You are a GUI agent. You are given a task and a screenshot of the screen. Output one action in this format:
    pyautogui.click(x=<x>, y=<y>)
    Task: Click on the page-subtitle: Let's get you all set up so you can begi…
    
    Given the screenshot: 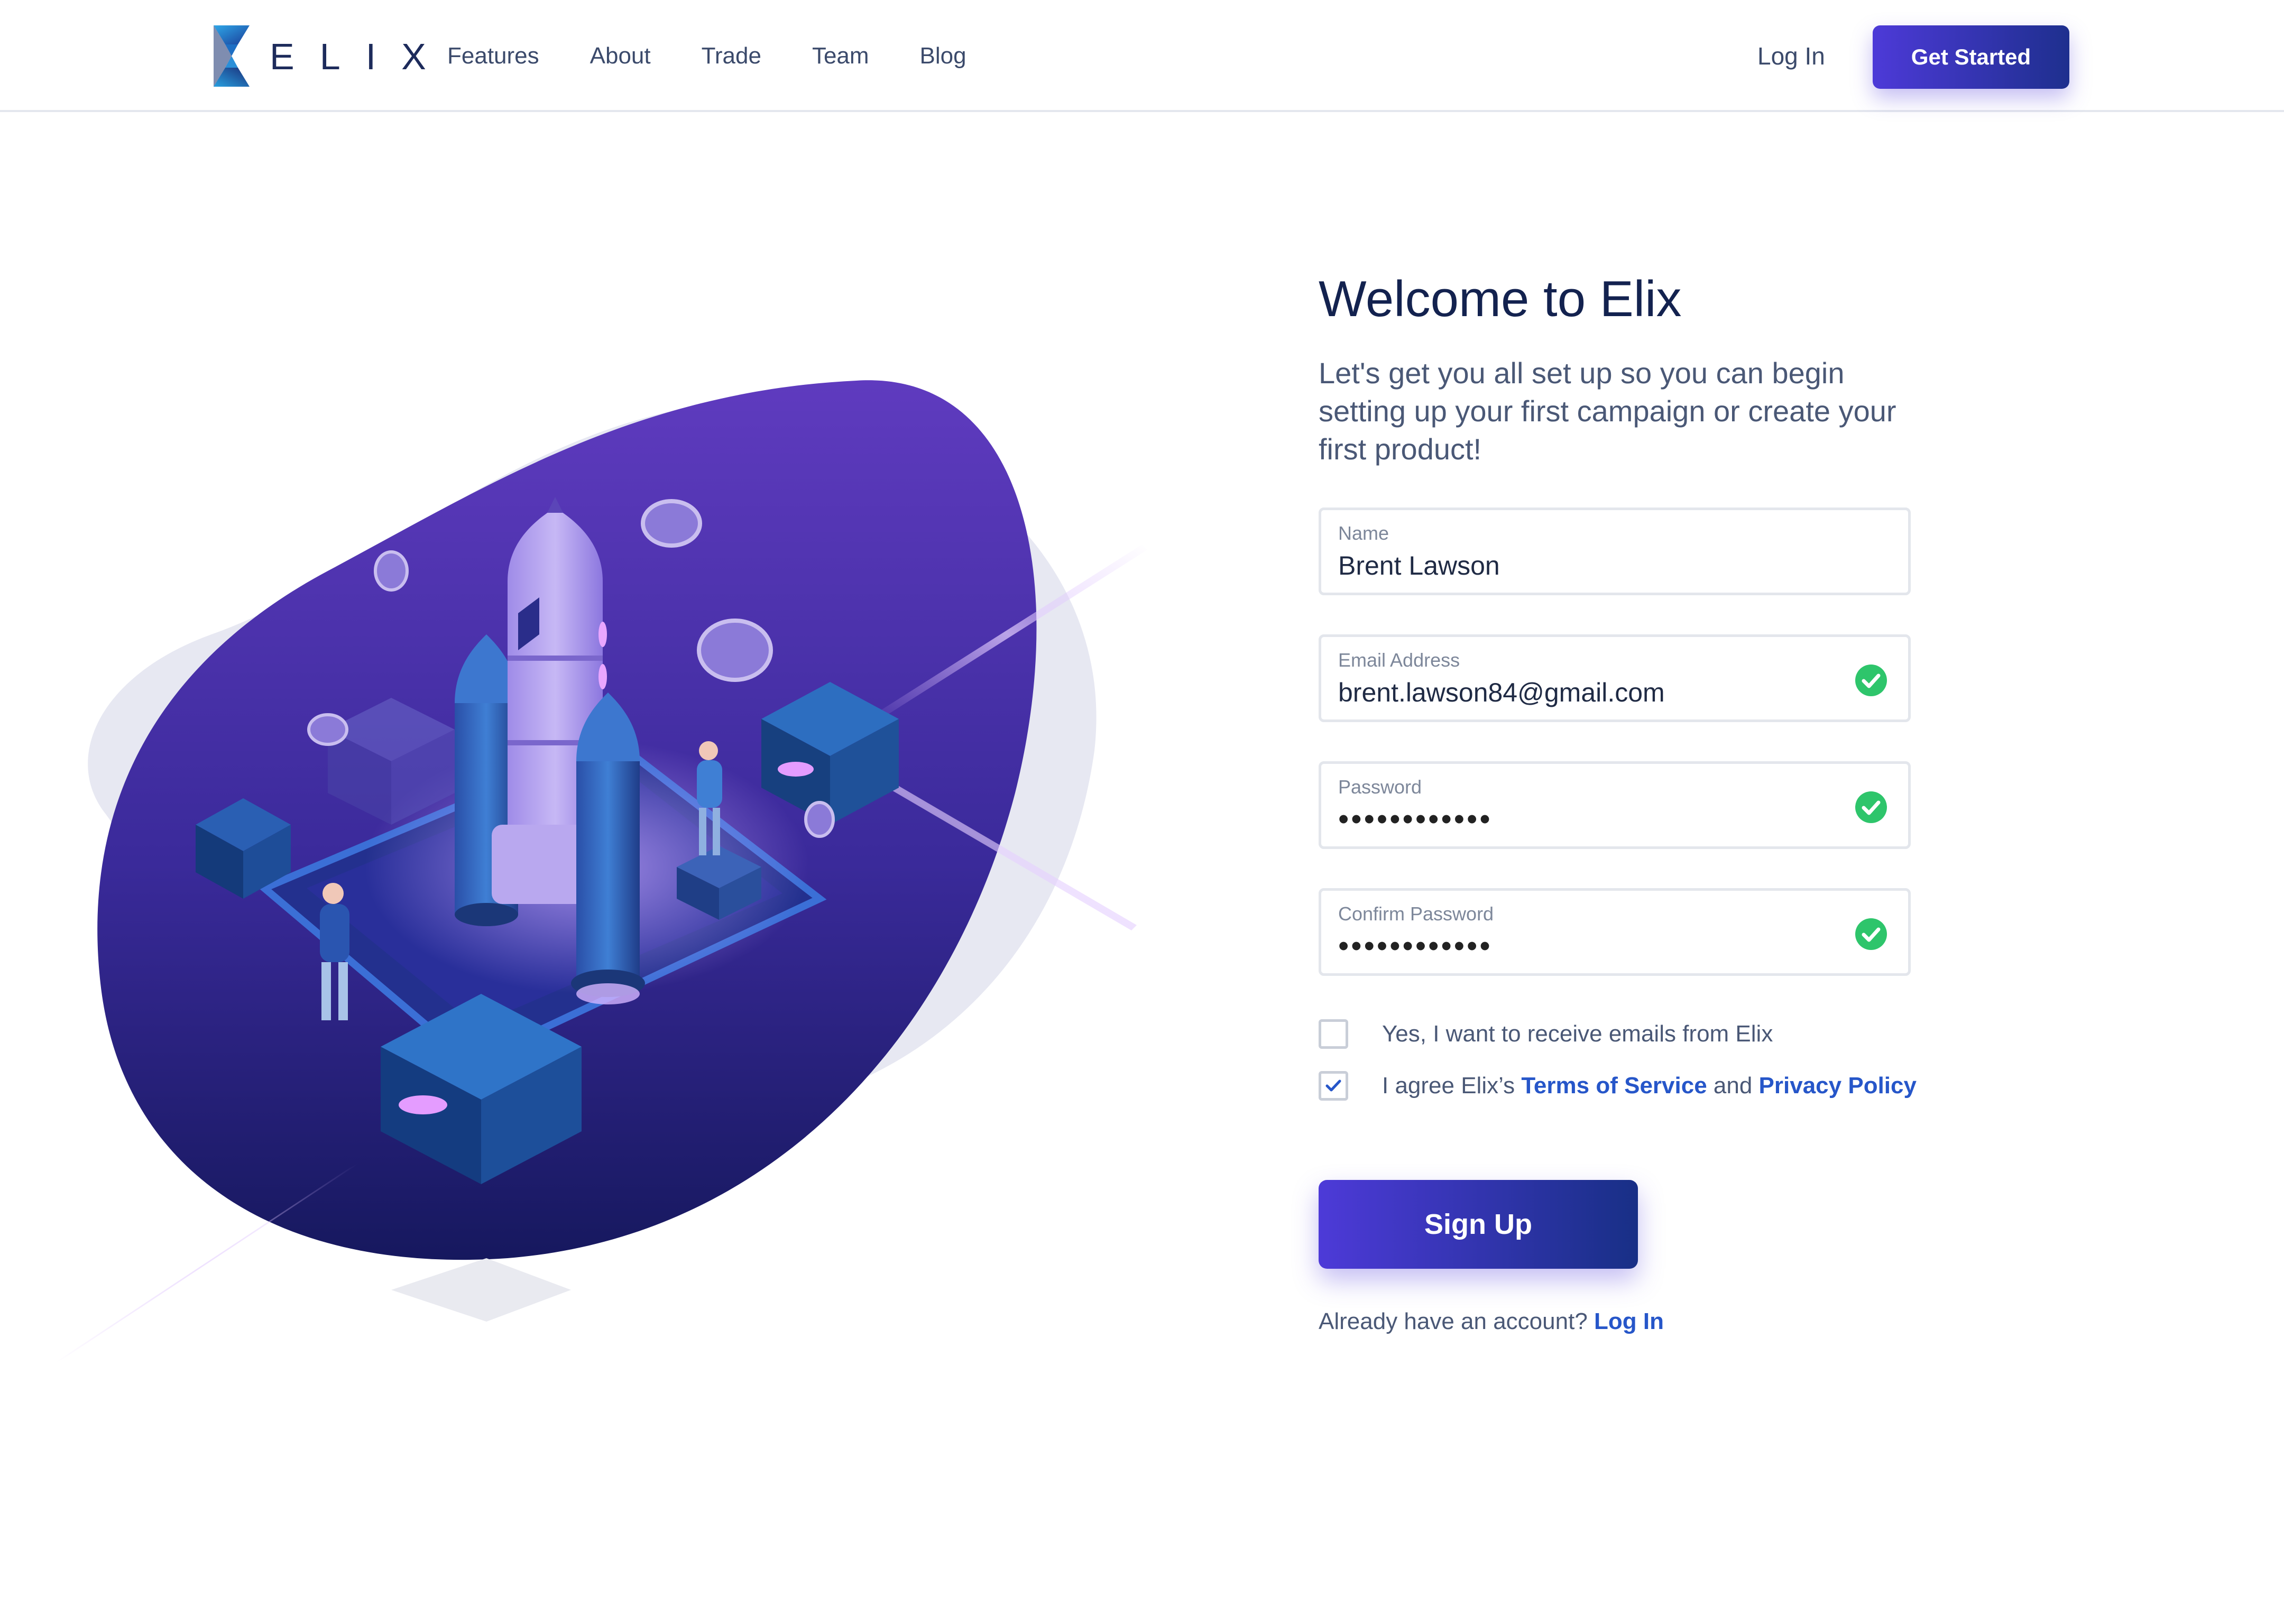 What is the action you would take?
    pyautogui.click(x=1607, y=411)
    